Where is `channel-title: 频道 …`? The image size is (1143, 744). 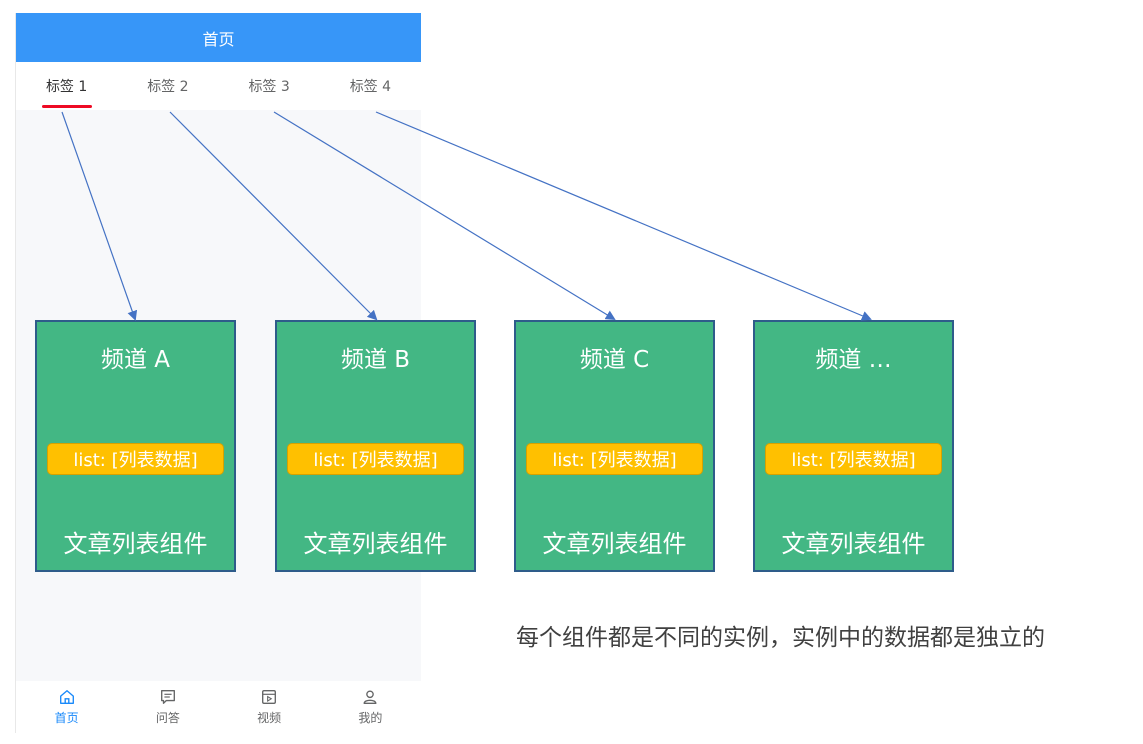
channel-title: 频道 … is located at coordinates (853, 360).